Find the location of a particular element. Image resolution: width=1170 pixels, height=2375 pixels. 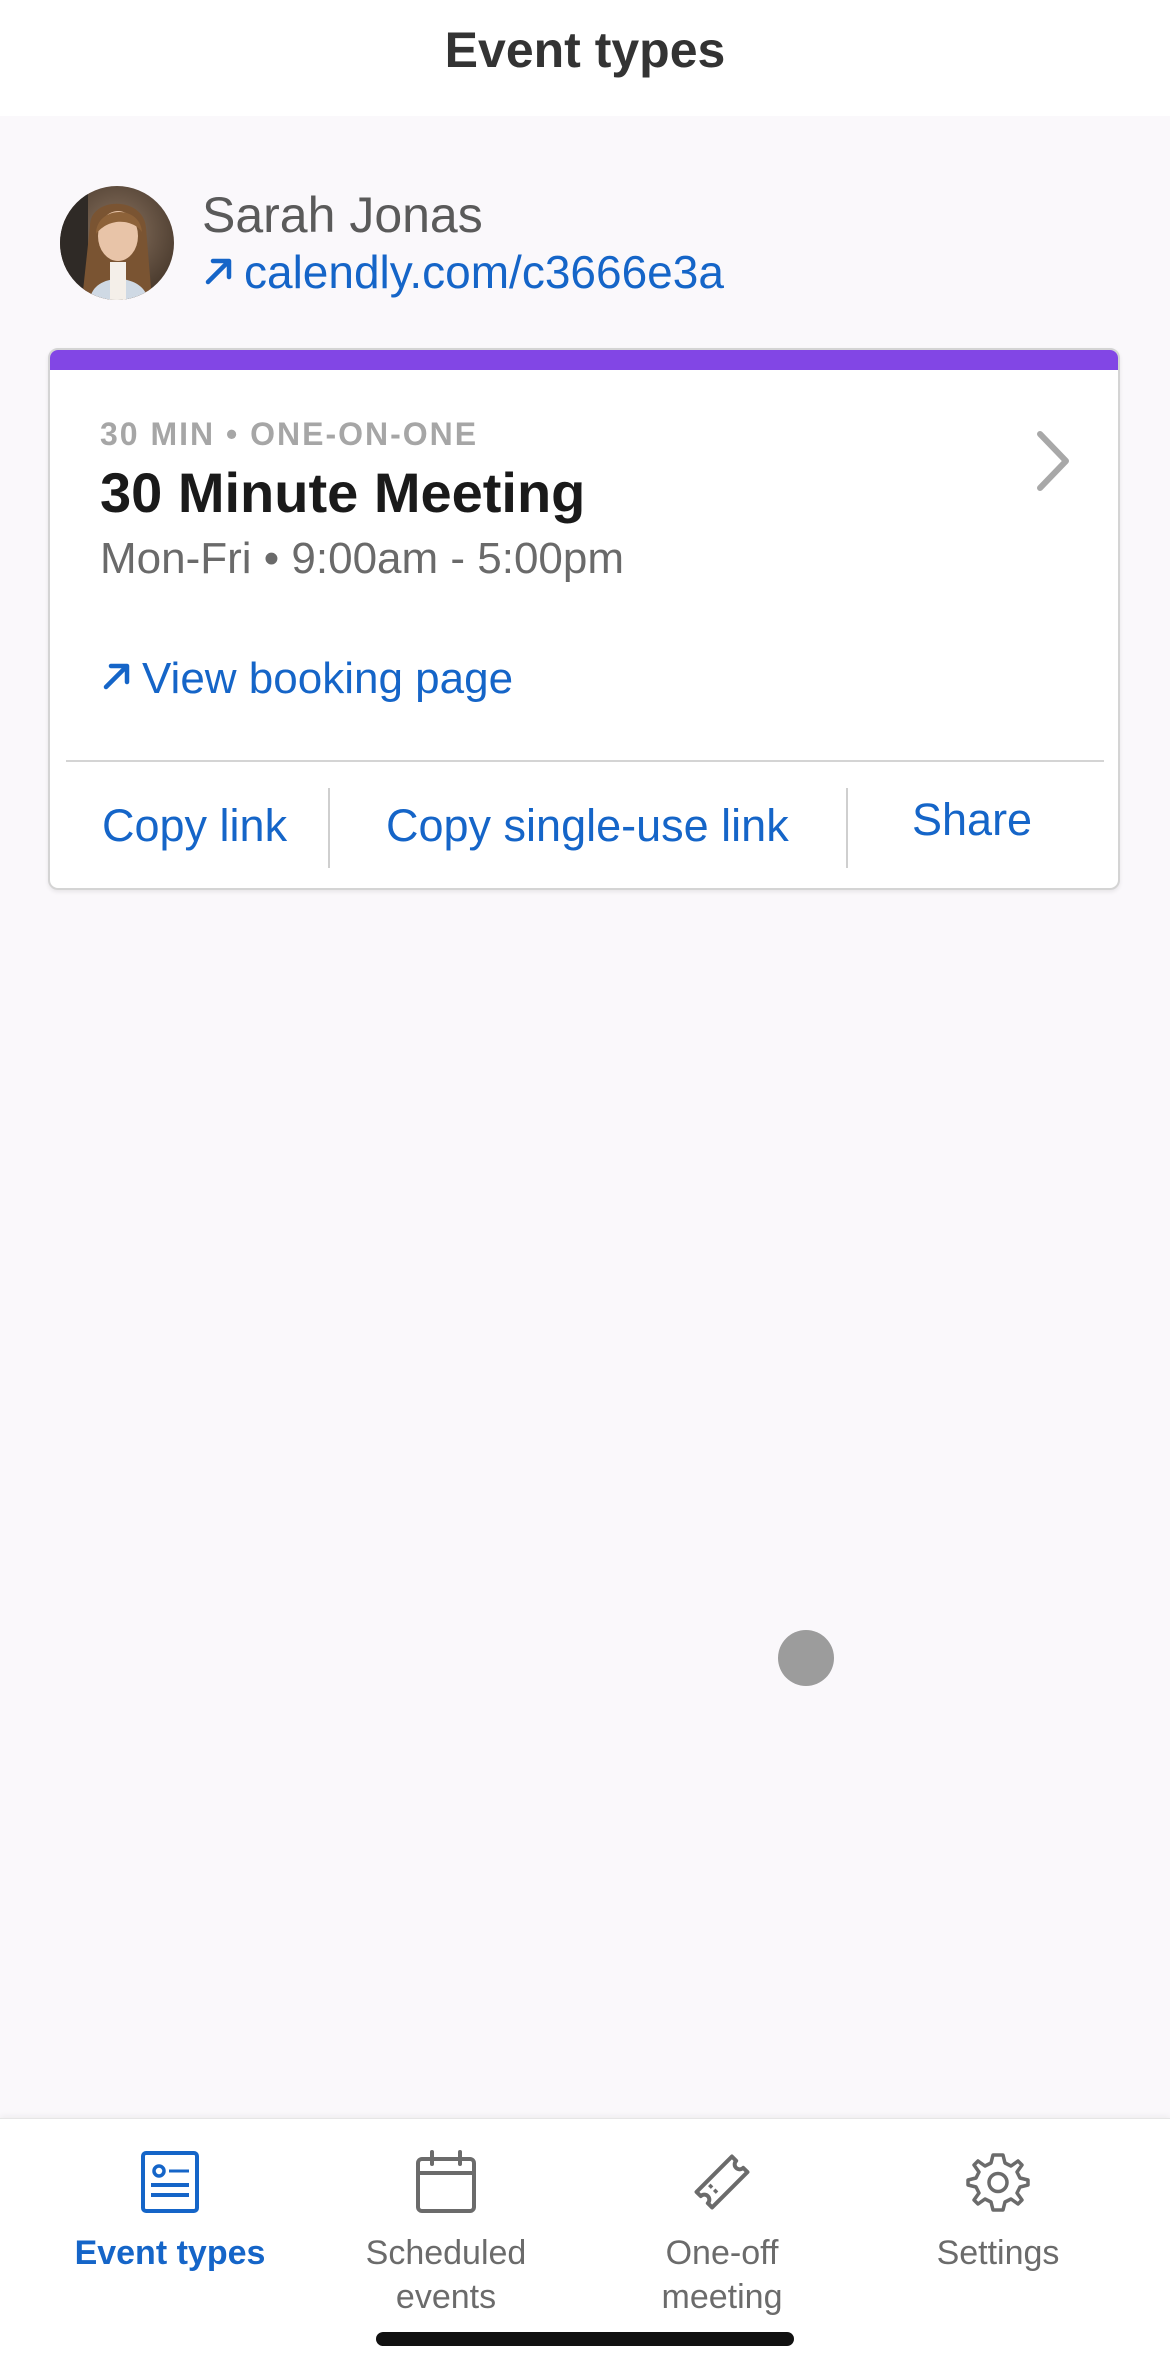

avatar is located at coordinates (117, 243).